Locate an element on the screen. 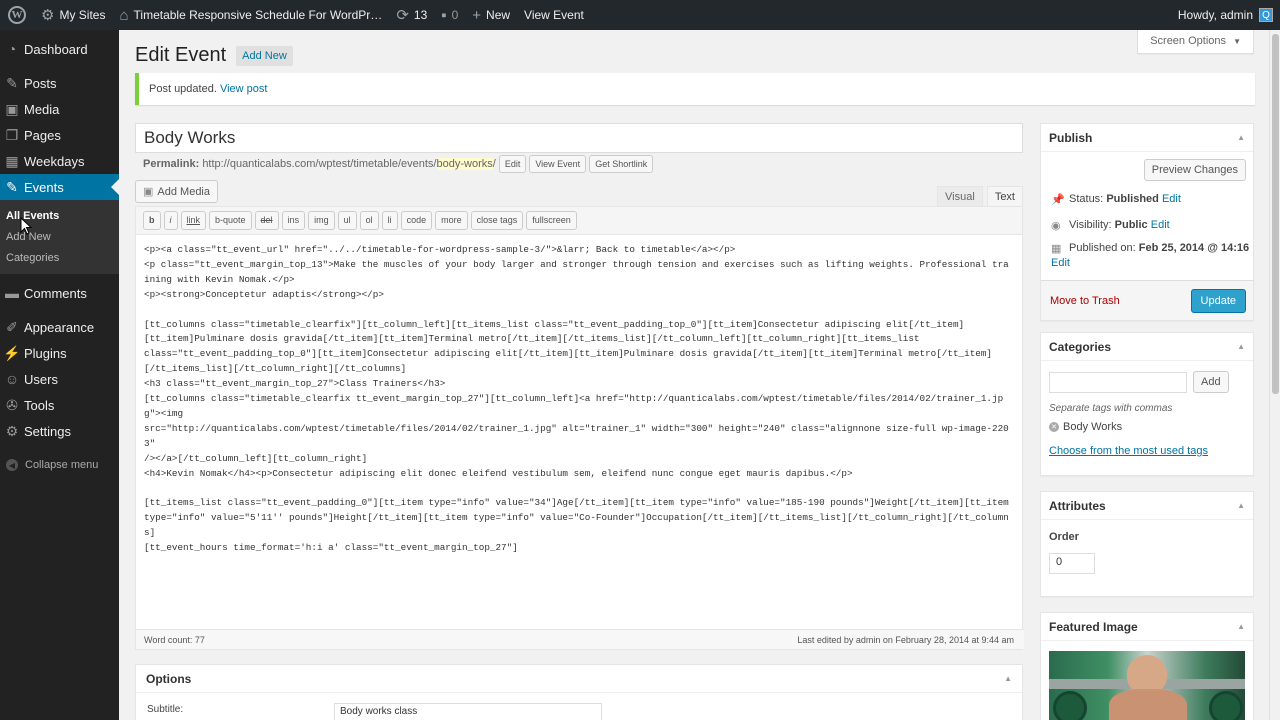 The width and height of the screenshot is (1280, 720). featured-image-thumbnail is located at coordinates (1147, 685).